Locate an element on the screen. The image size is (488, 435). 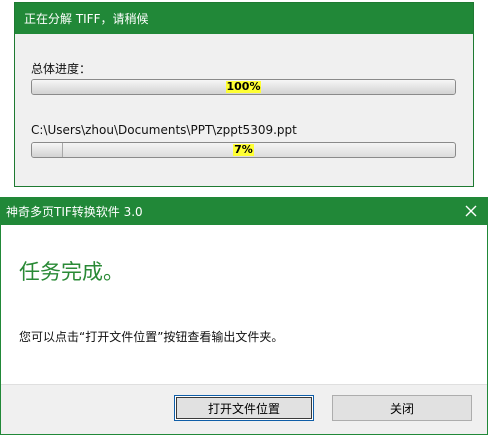
dialog-footer: 打开文件位置 关闭 is located at coordinates (244, 409).